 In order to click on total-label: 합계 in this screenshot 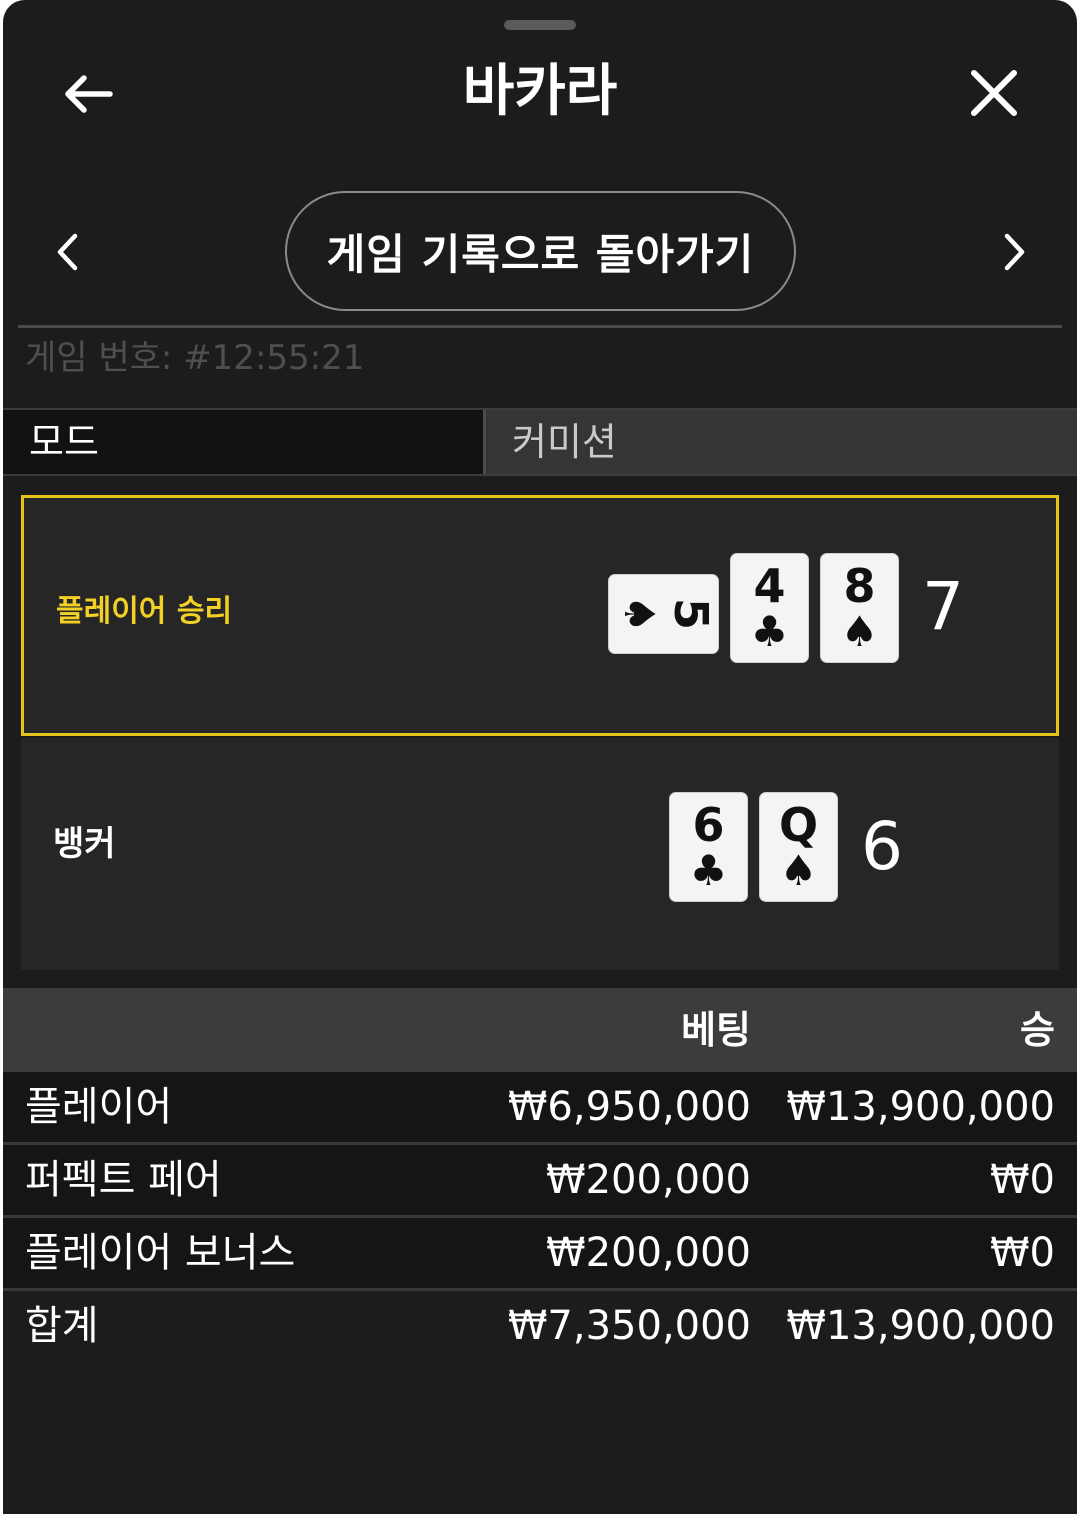, I will do `click(62, 1326)`.